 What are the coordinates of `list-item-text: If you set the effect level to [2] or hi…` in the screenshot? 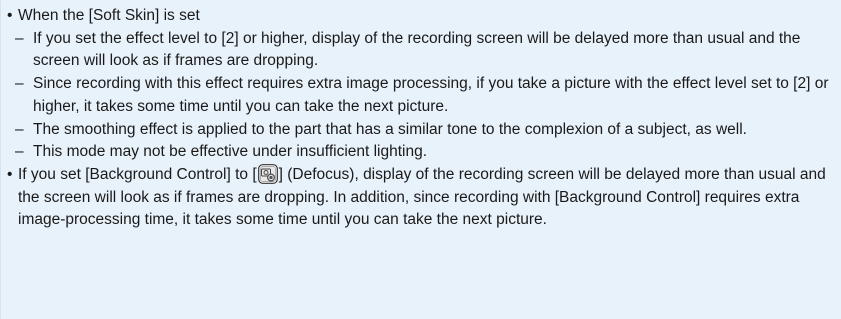 It's located at (417, 49).